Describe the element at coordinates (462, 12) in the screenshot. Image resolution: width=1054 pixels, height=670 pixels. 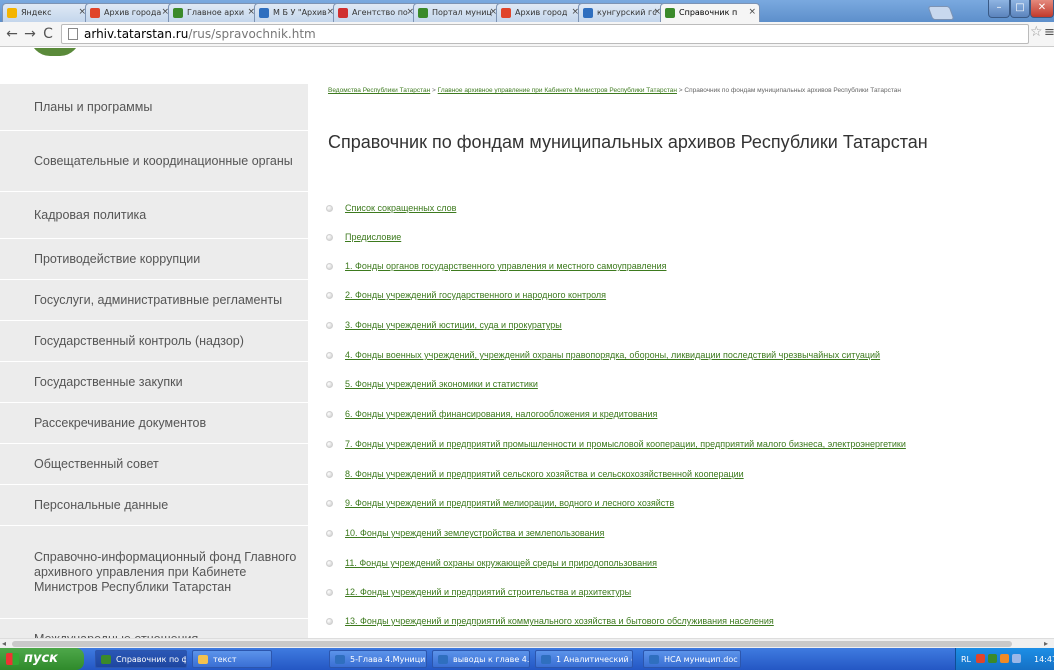
I see `tab-label: Портал муниц` at that location.